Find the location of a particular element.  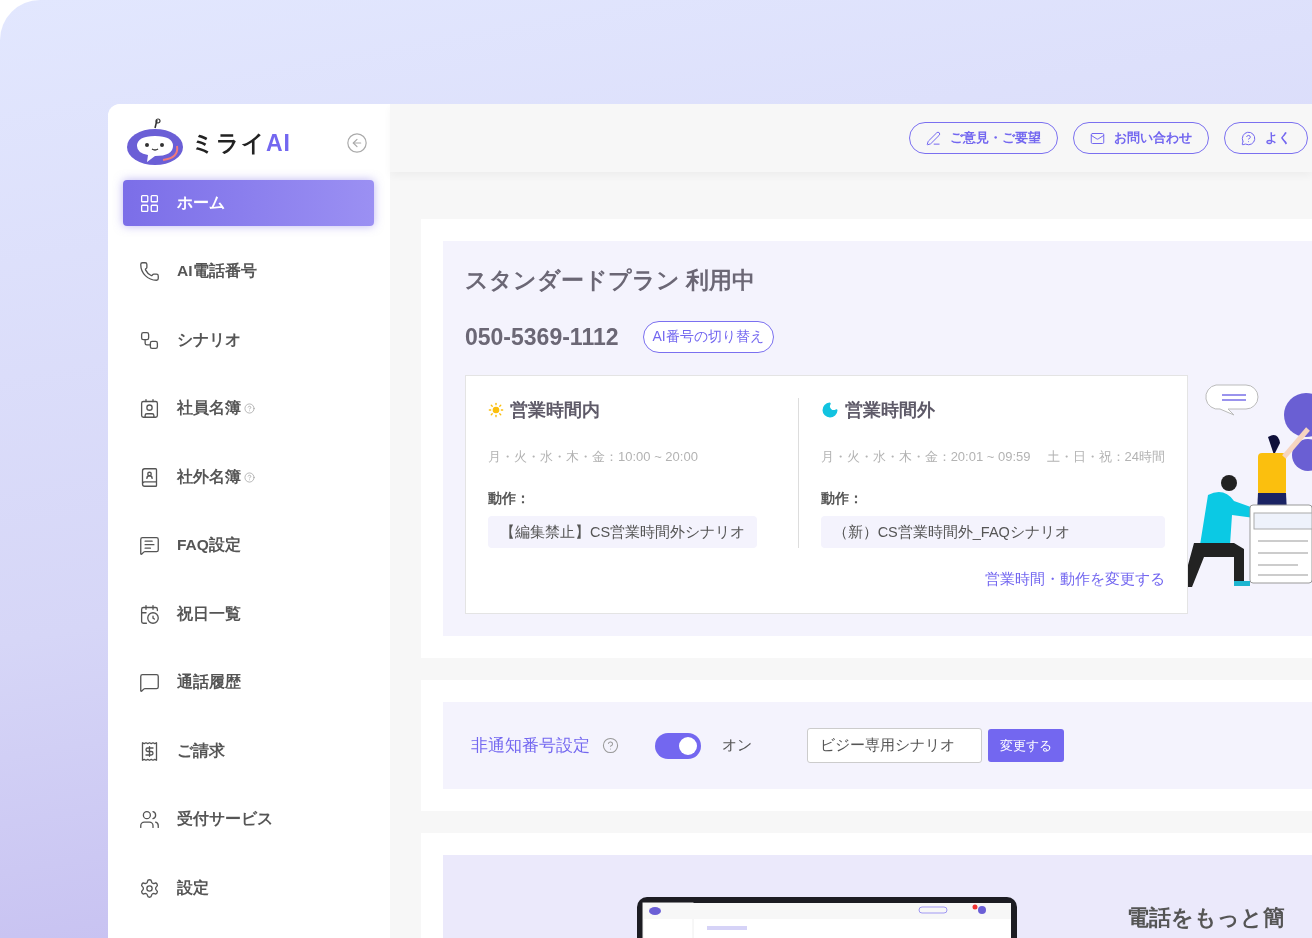

robot-logo-icon is located at coordinates (155, 143).